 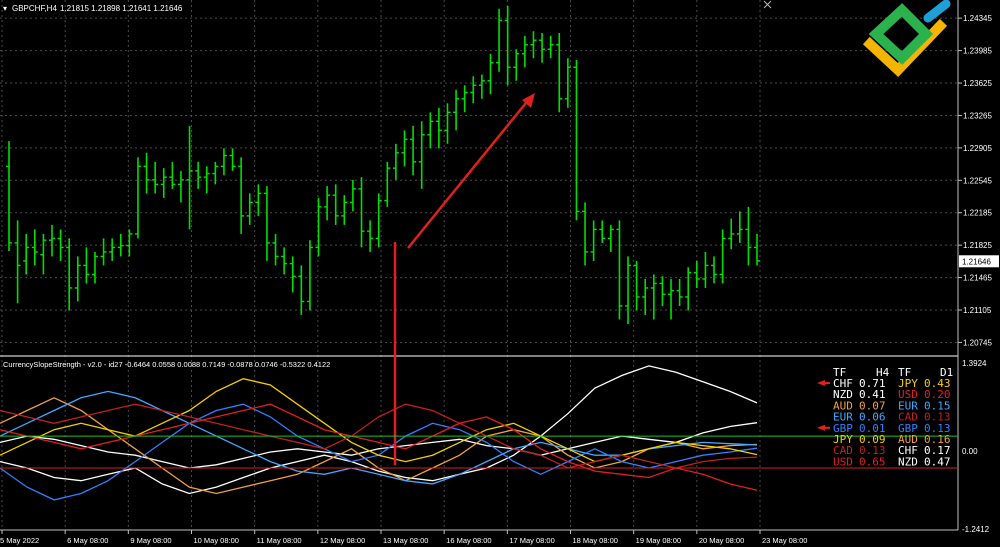 I want to click on price-tick-label: 1.23265, so click(x=977, y=115).